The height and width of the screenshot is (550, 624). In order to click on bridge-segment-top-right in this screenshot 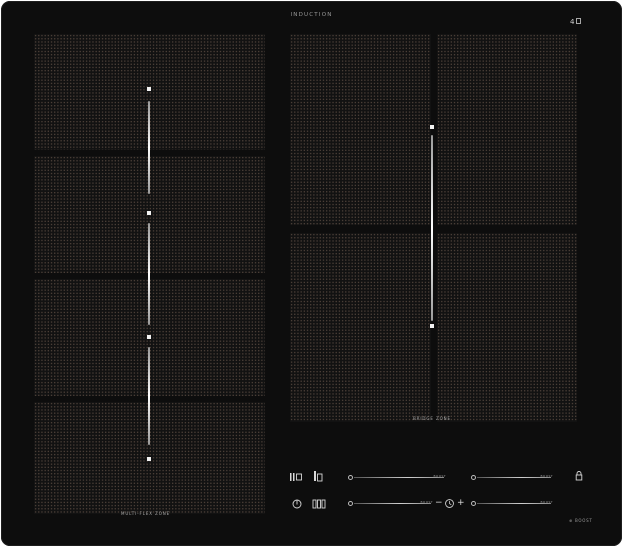, I will do `click(507, 129)`.